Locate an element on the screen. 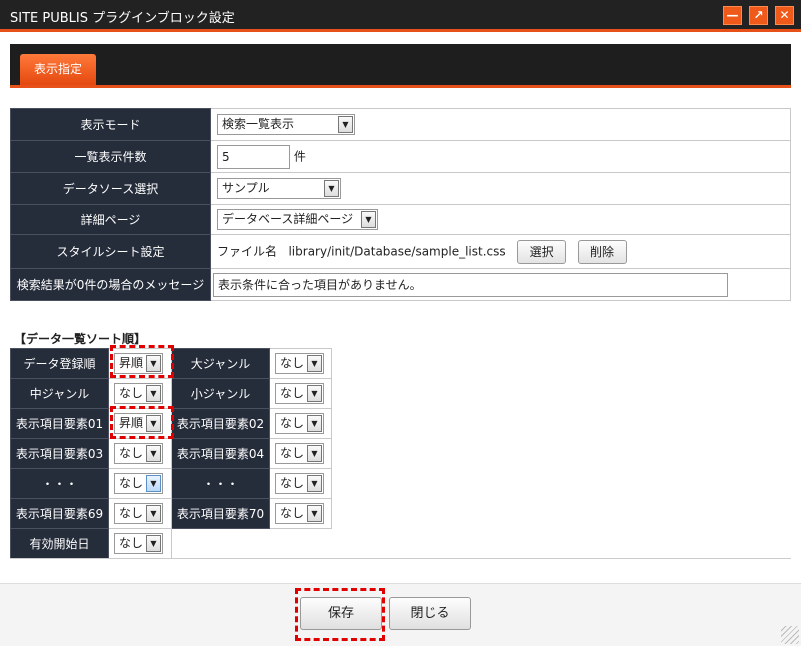  sort-label: 表示項目要素01 is located at coordinates (59, 423).